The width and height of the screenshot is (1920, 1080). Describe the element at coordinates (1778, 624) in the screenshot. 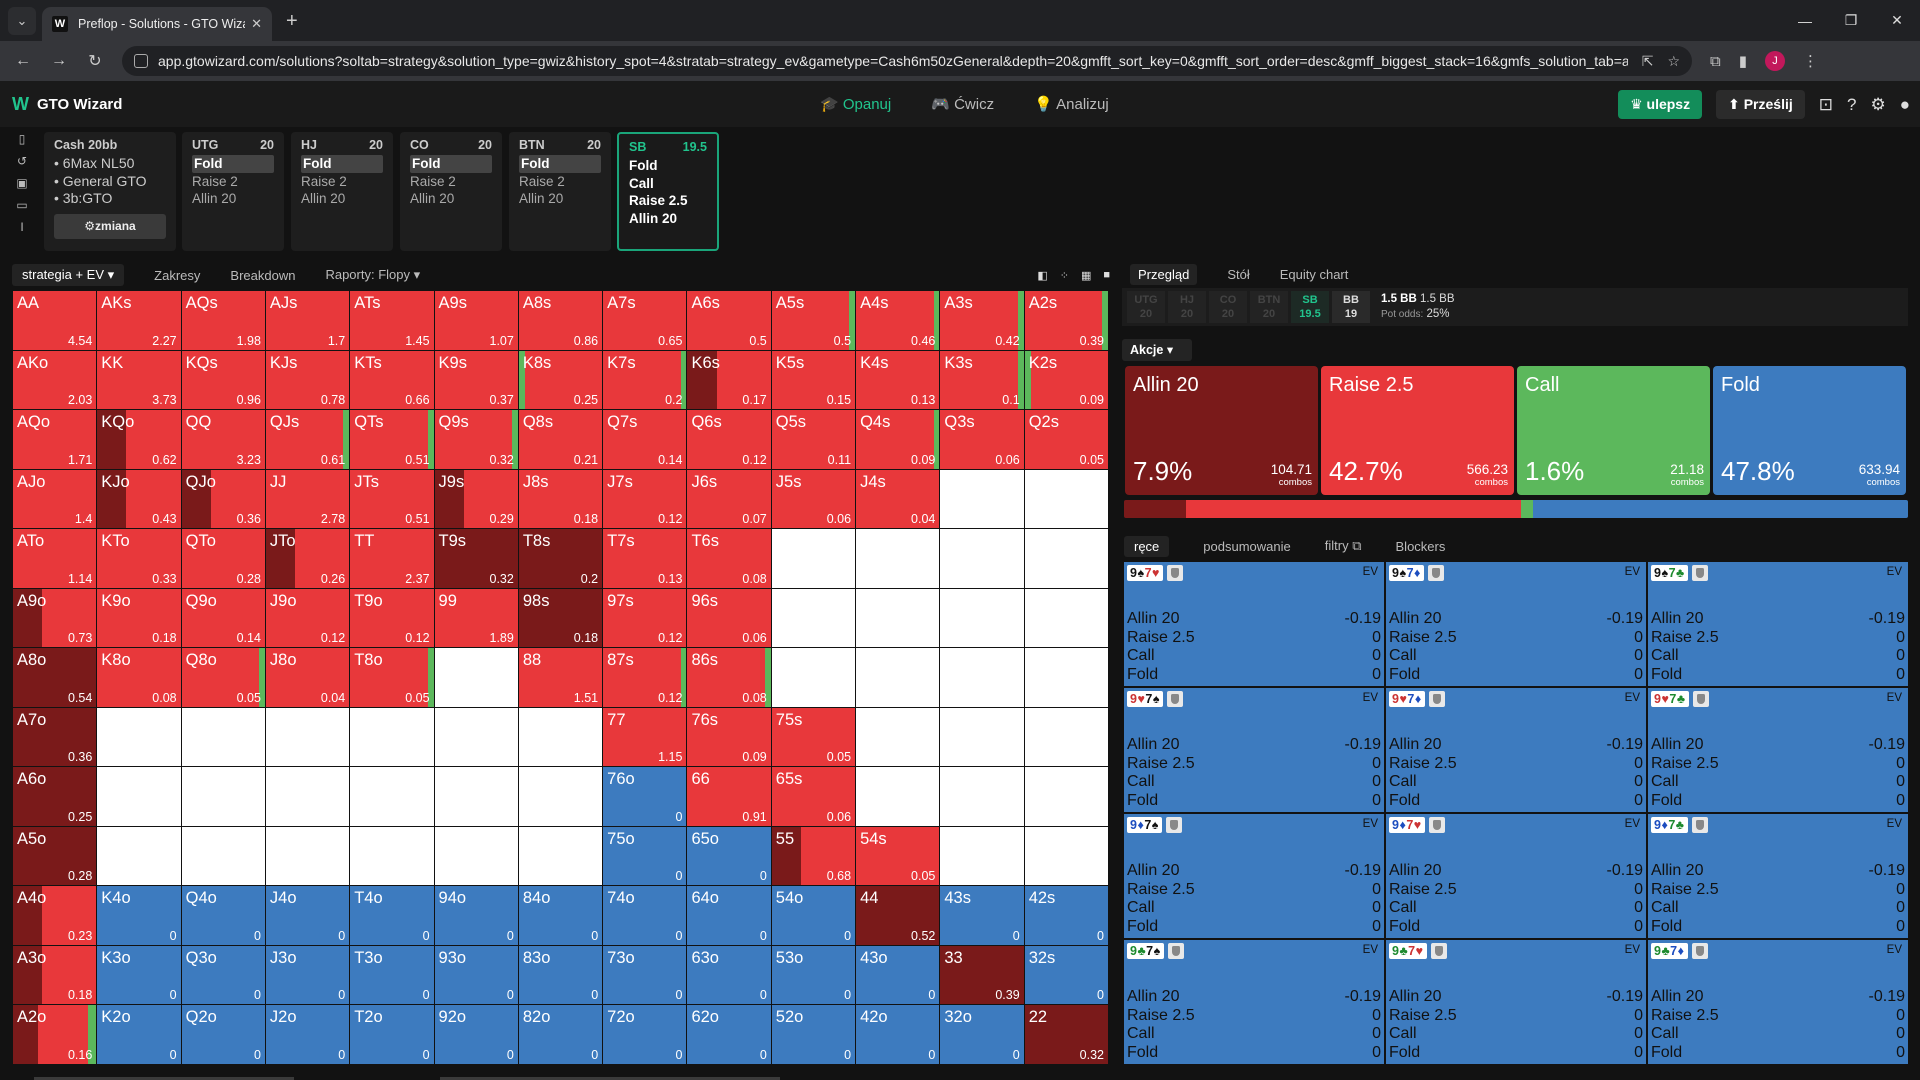

I see `combo-cell: 9♠7♣ EV Allin 20 -0.19 Raise 2.5 0 Call 0 Fold 0` at that location.